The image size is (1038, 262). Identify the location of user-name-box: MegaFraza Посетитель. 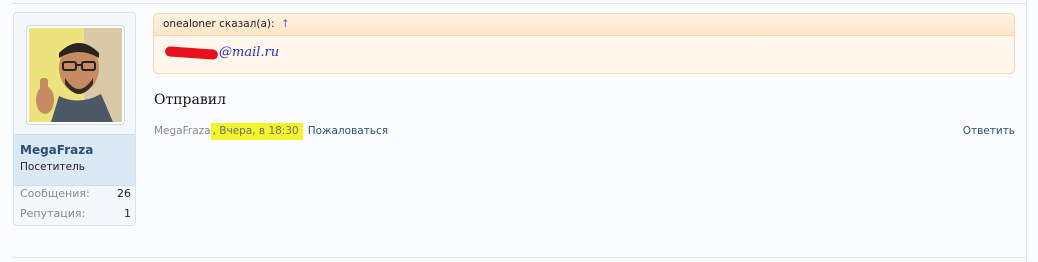
(74, 160).